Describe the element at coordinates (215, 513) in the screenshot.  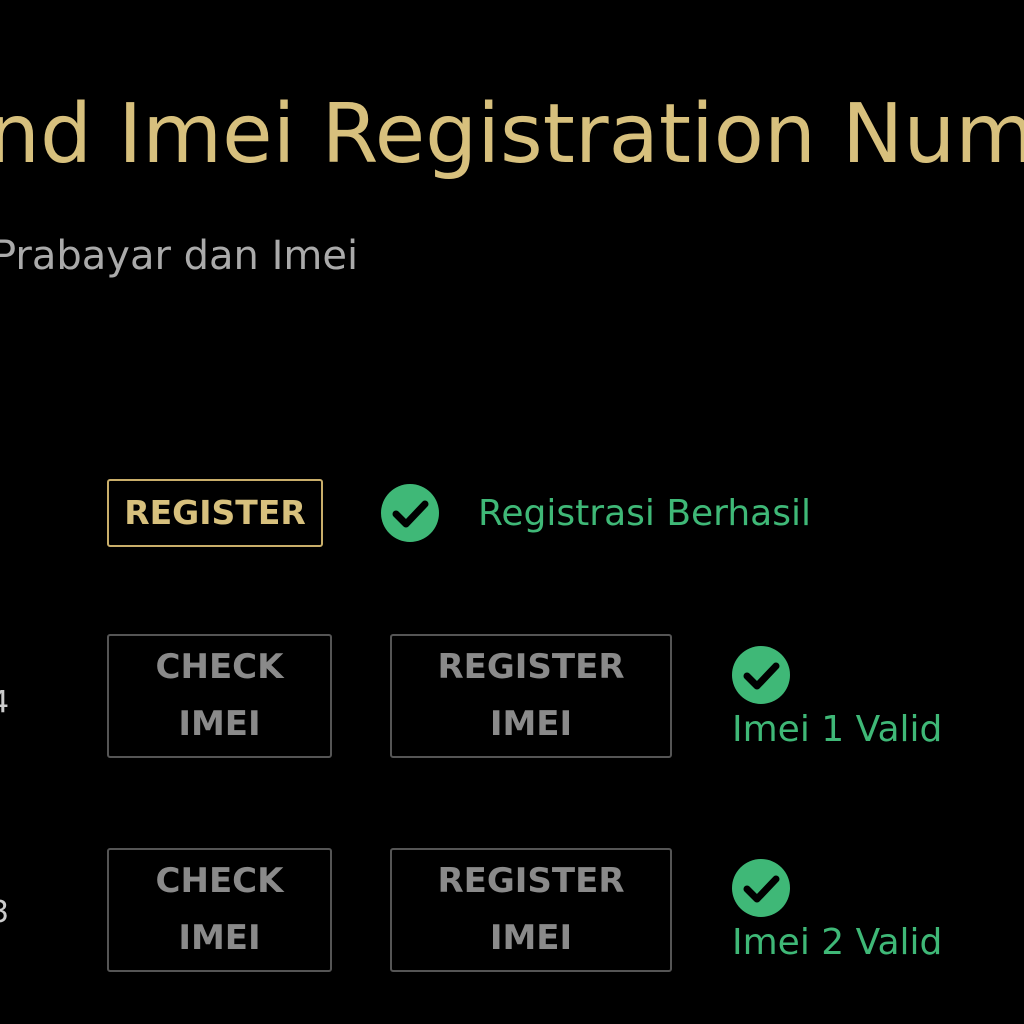
I see `register-button: REGISTER` at that location.